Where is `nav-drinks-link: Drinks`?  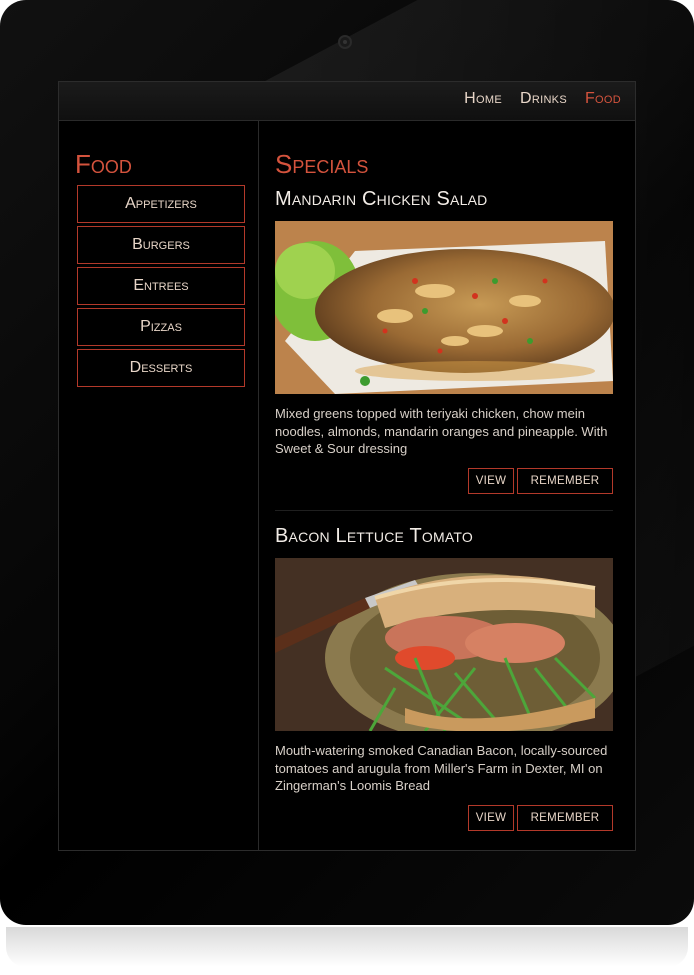
nav-drinks-link: Drinks is located at coordinates (543, 99).